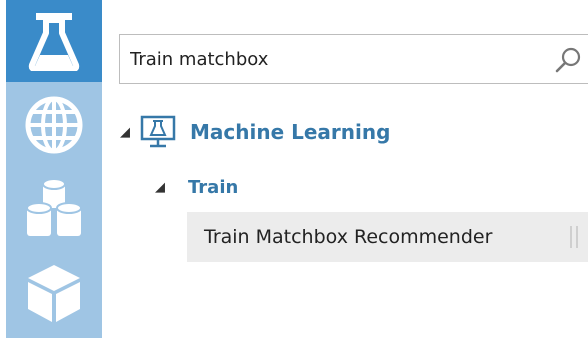 This screenshot has height=338, width=588. I want to click on drag-handle-icon, so click(574, 237).